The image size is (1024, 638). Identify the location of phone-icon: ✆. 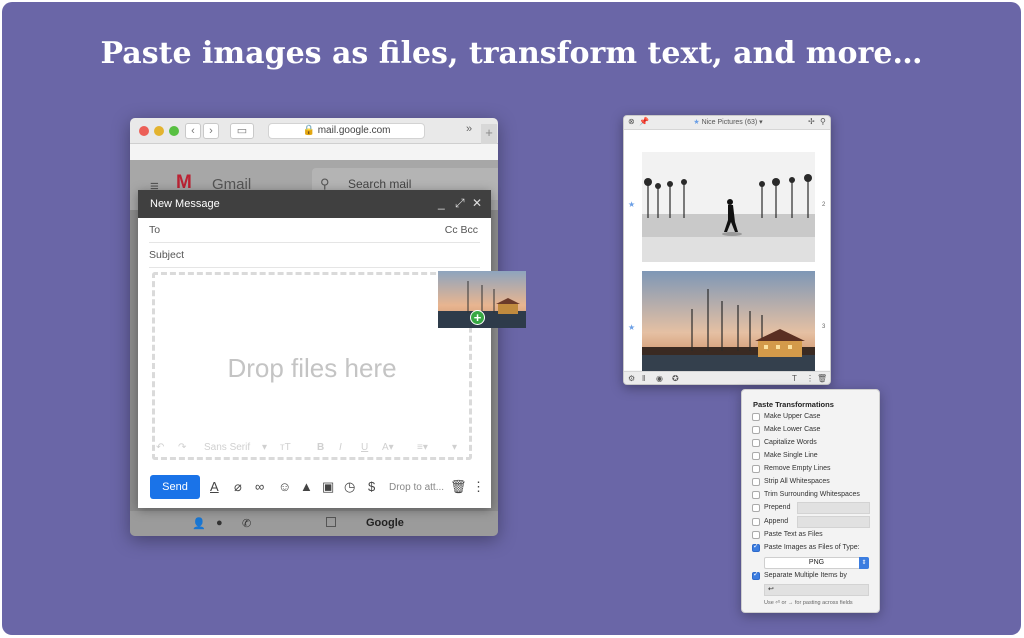
(246, 523).